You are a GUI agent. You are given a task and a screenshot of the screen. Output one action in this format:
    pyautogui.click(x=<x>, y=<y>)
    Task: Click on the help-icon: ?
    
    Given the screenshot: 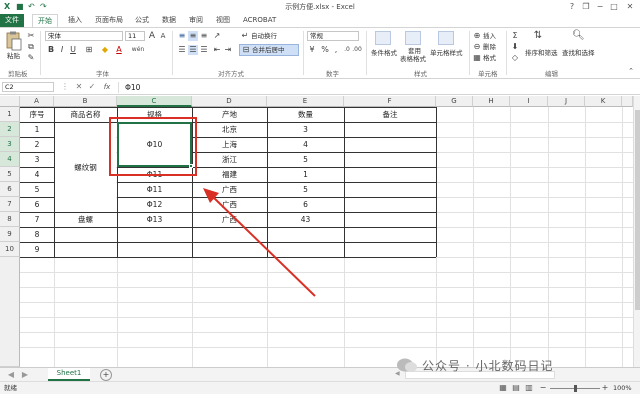 What is the action you would take?
    pyautogui.click(x=572, y=6)
    